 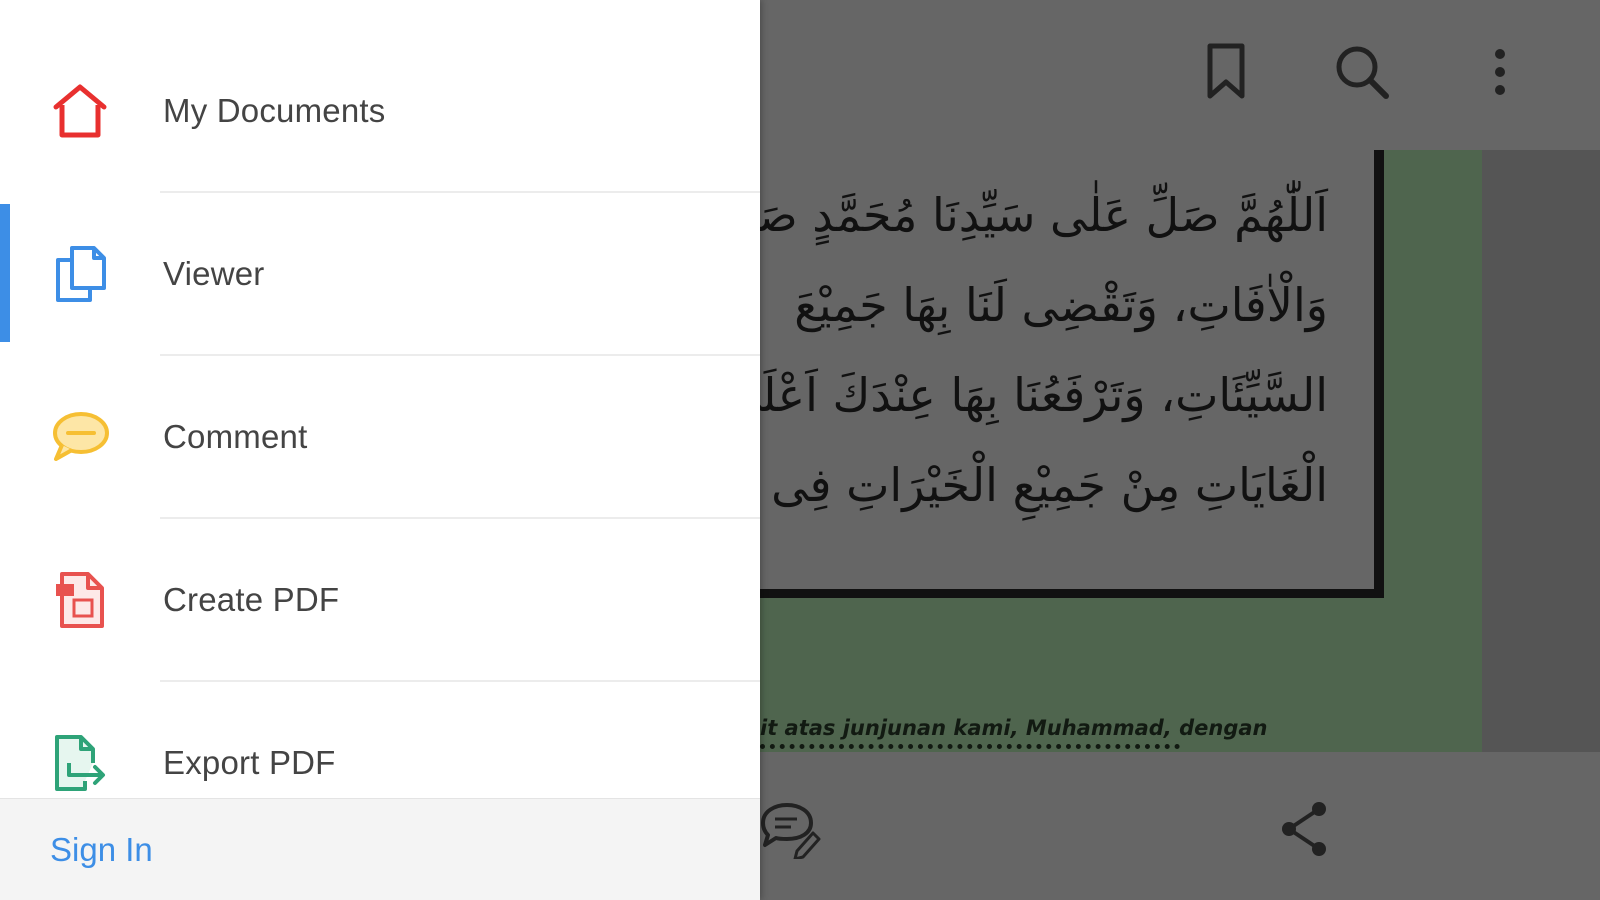 I want to click on nav-item-label: Create PDF, so click(x=251, y=599).